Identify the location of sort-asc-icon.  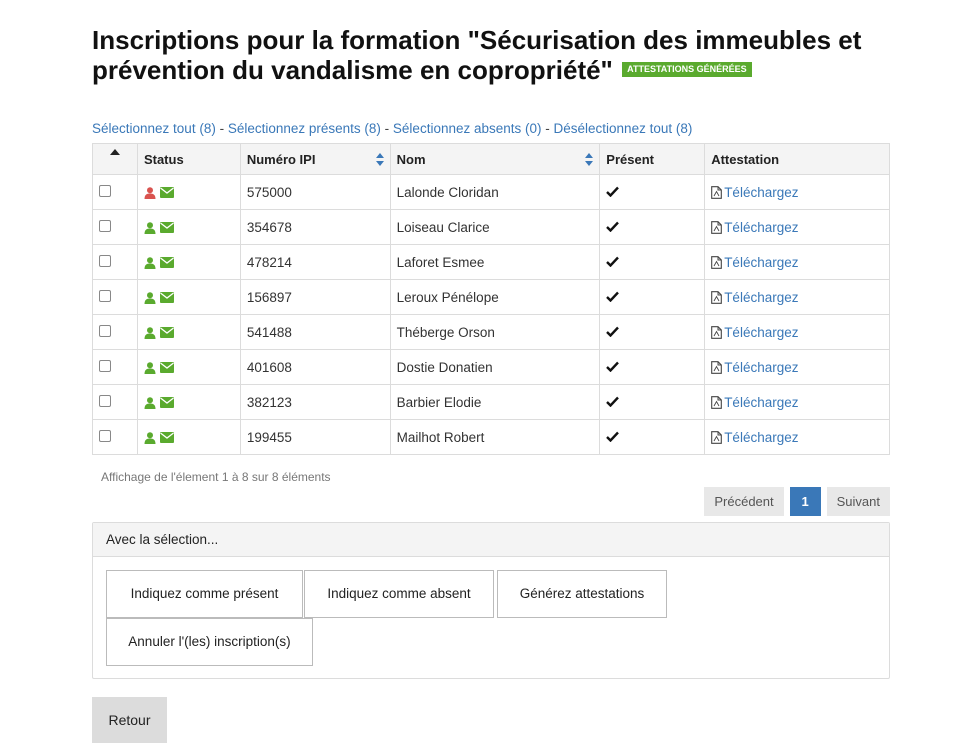
(114, 152).